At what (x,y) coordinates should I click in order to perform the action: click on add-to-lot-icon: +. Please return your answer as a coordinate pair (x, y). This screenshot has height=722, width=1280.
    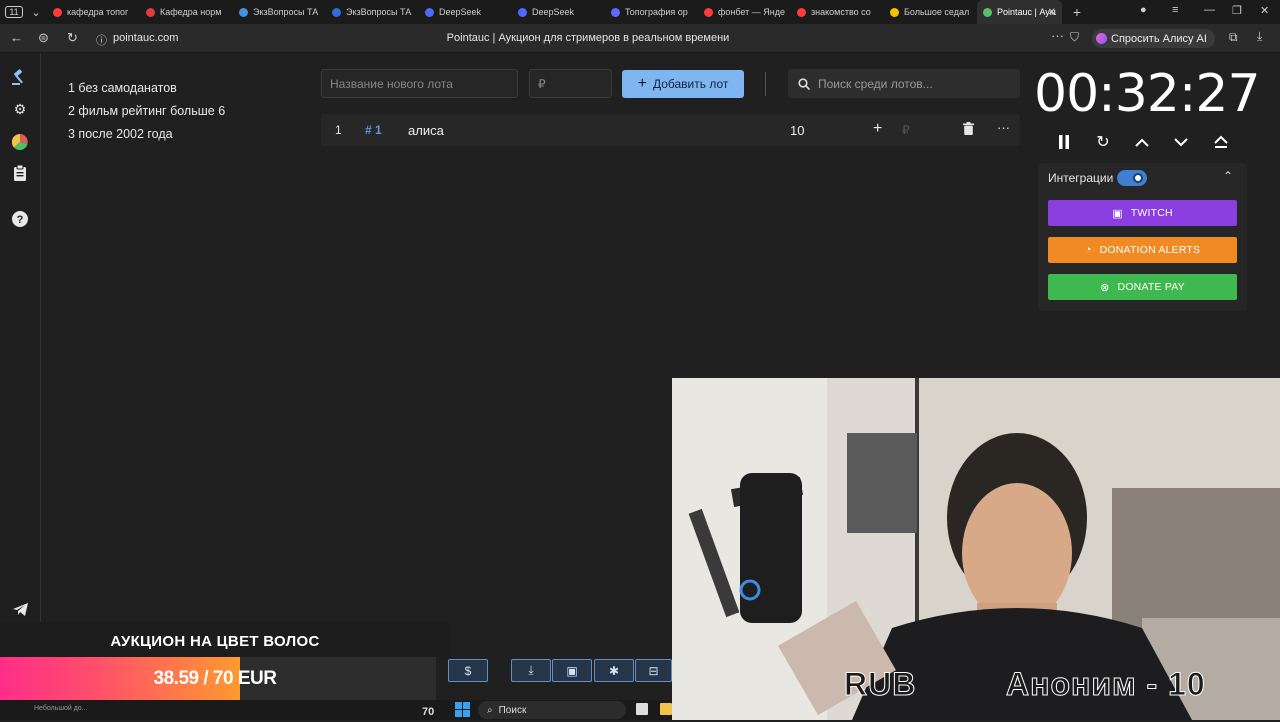
    Looking at the image, I should click on (877, 129).